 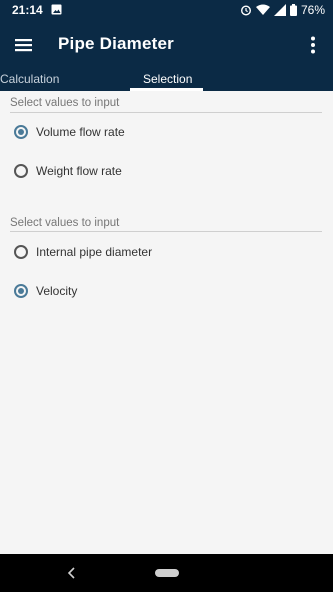 What do you see at coordinates (116, 43) in the screenshot?
I see `page-title: Pipe Diameter` at bounding box center [116, 43].